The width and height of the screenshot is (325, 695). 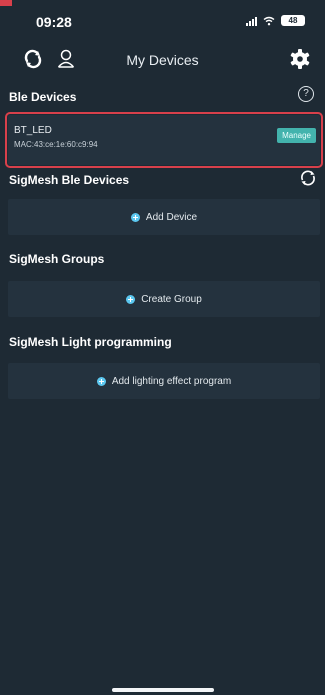 What do you see at coordinates (171, 299) in the screenshot?
I see `create-group-label: Create Group` at bounding box center [171, 299].